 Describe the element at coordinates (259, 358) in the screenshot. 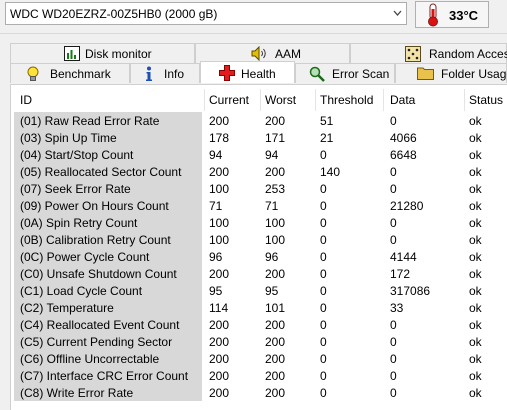

I see `table-row: (C6) Offline Uncorrectable 200 200 0 0 ok` at that location.